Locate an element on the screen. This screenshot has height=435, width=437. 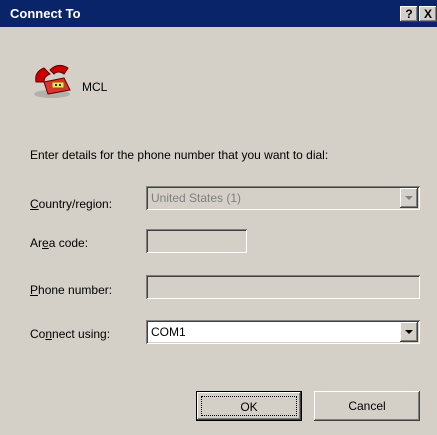
ok-button: OK is located at coordinates (249, 406).